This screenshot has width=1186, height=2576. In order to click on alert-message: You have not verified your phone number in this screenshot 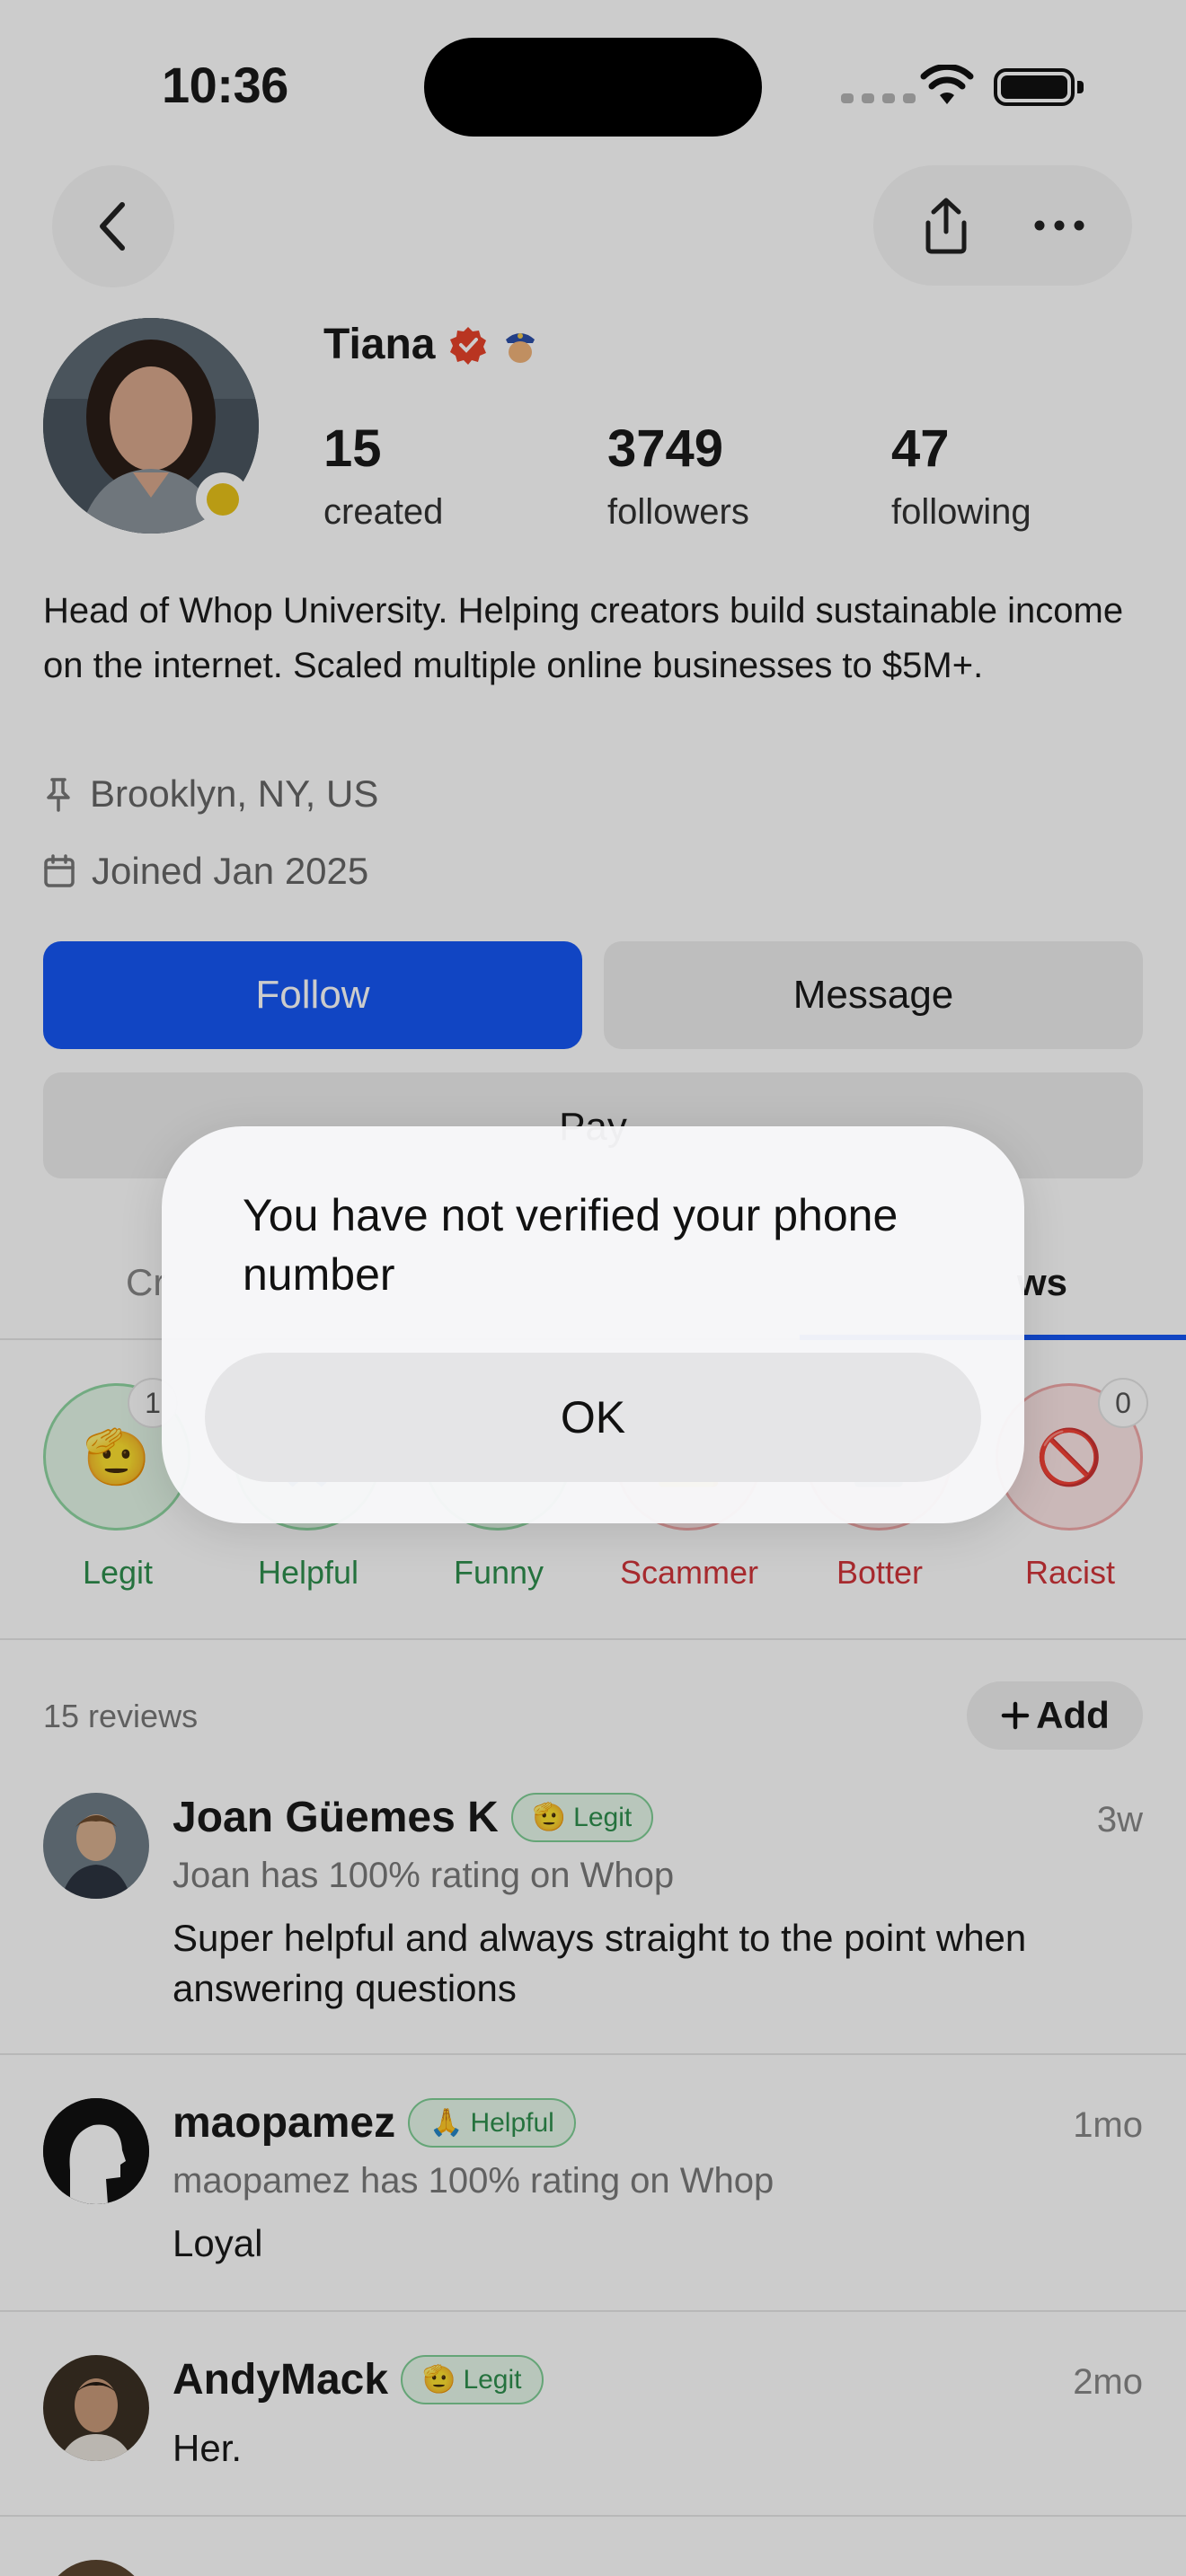, I will do `click(570, 1245)`.